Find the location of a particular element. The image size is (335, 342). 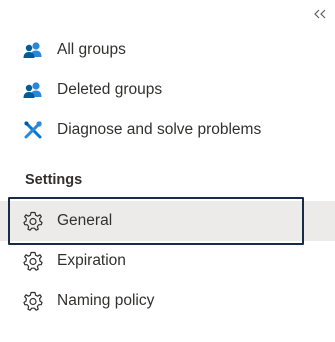

nav-item-all-groups: All groups is located at coordinates (167, 50).